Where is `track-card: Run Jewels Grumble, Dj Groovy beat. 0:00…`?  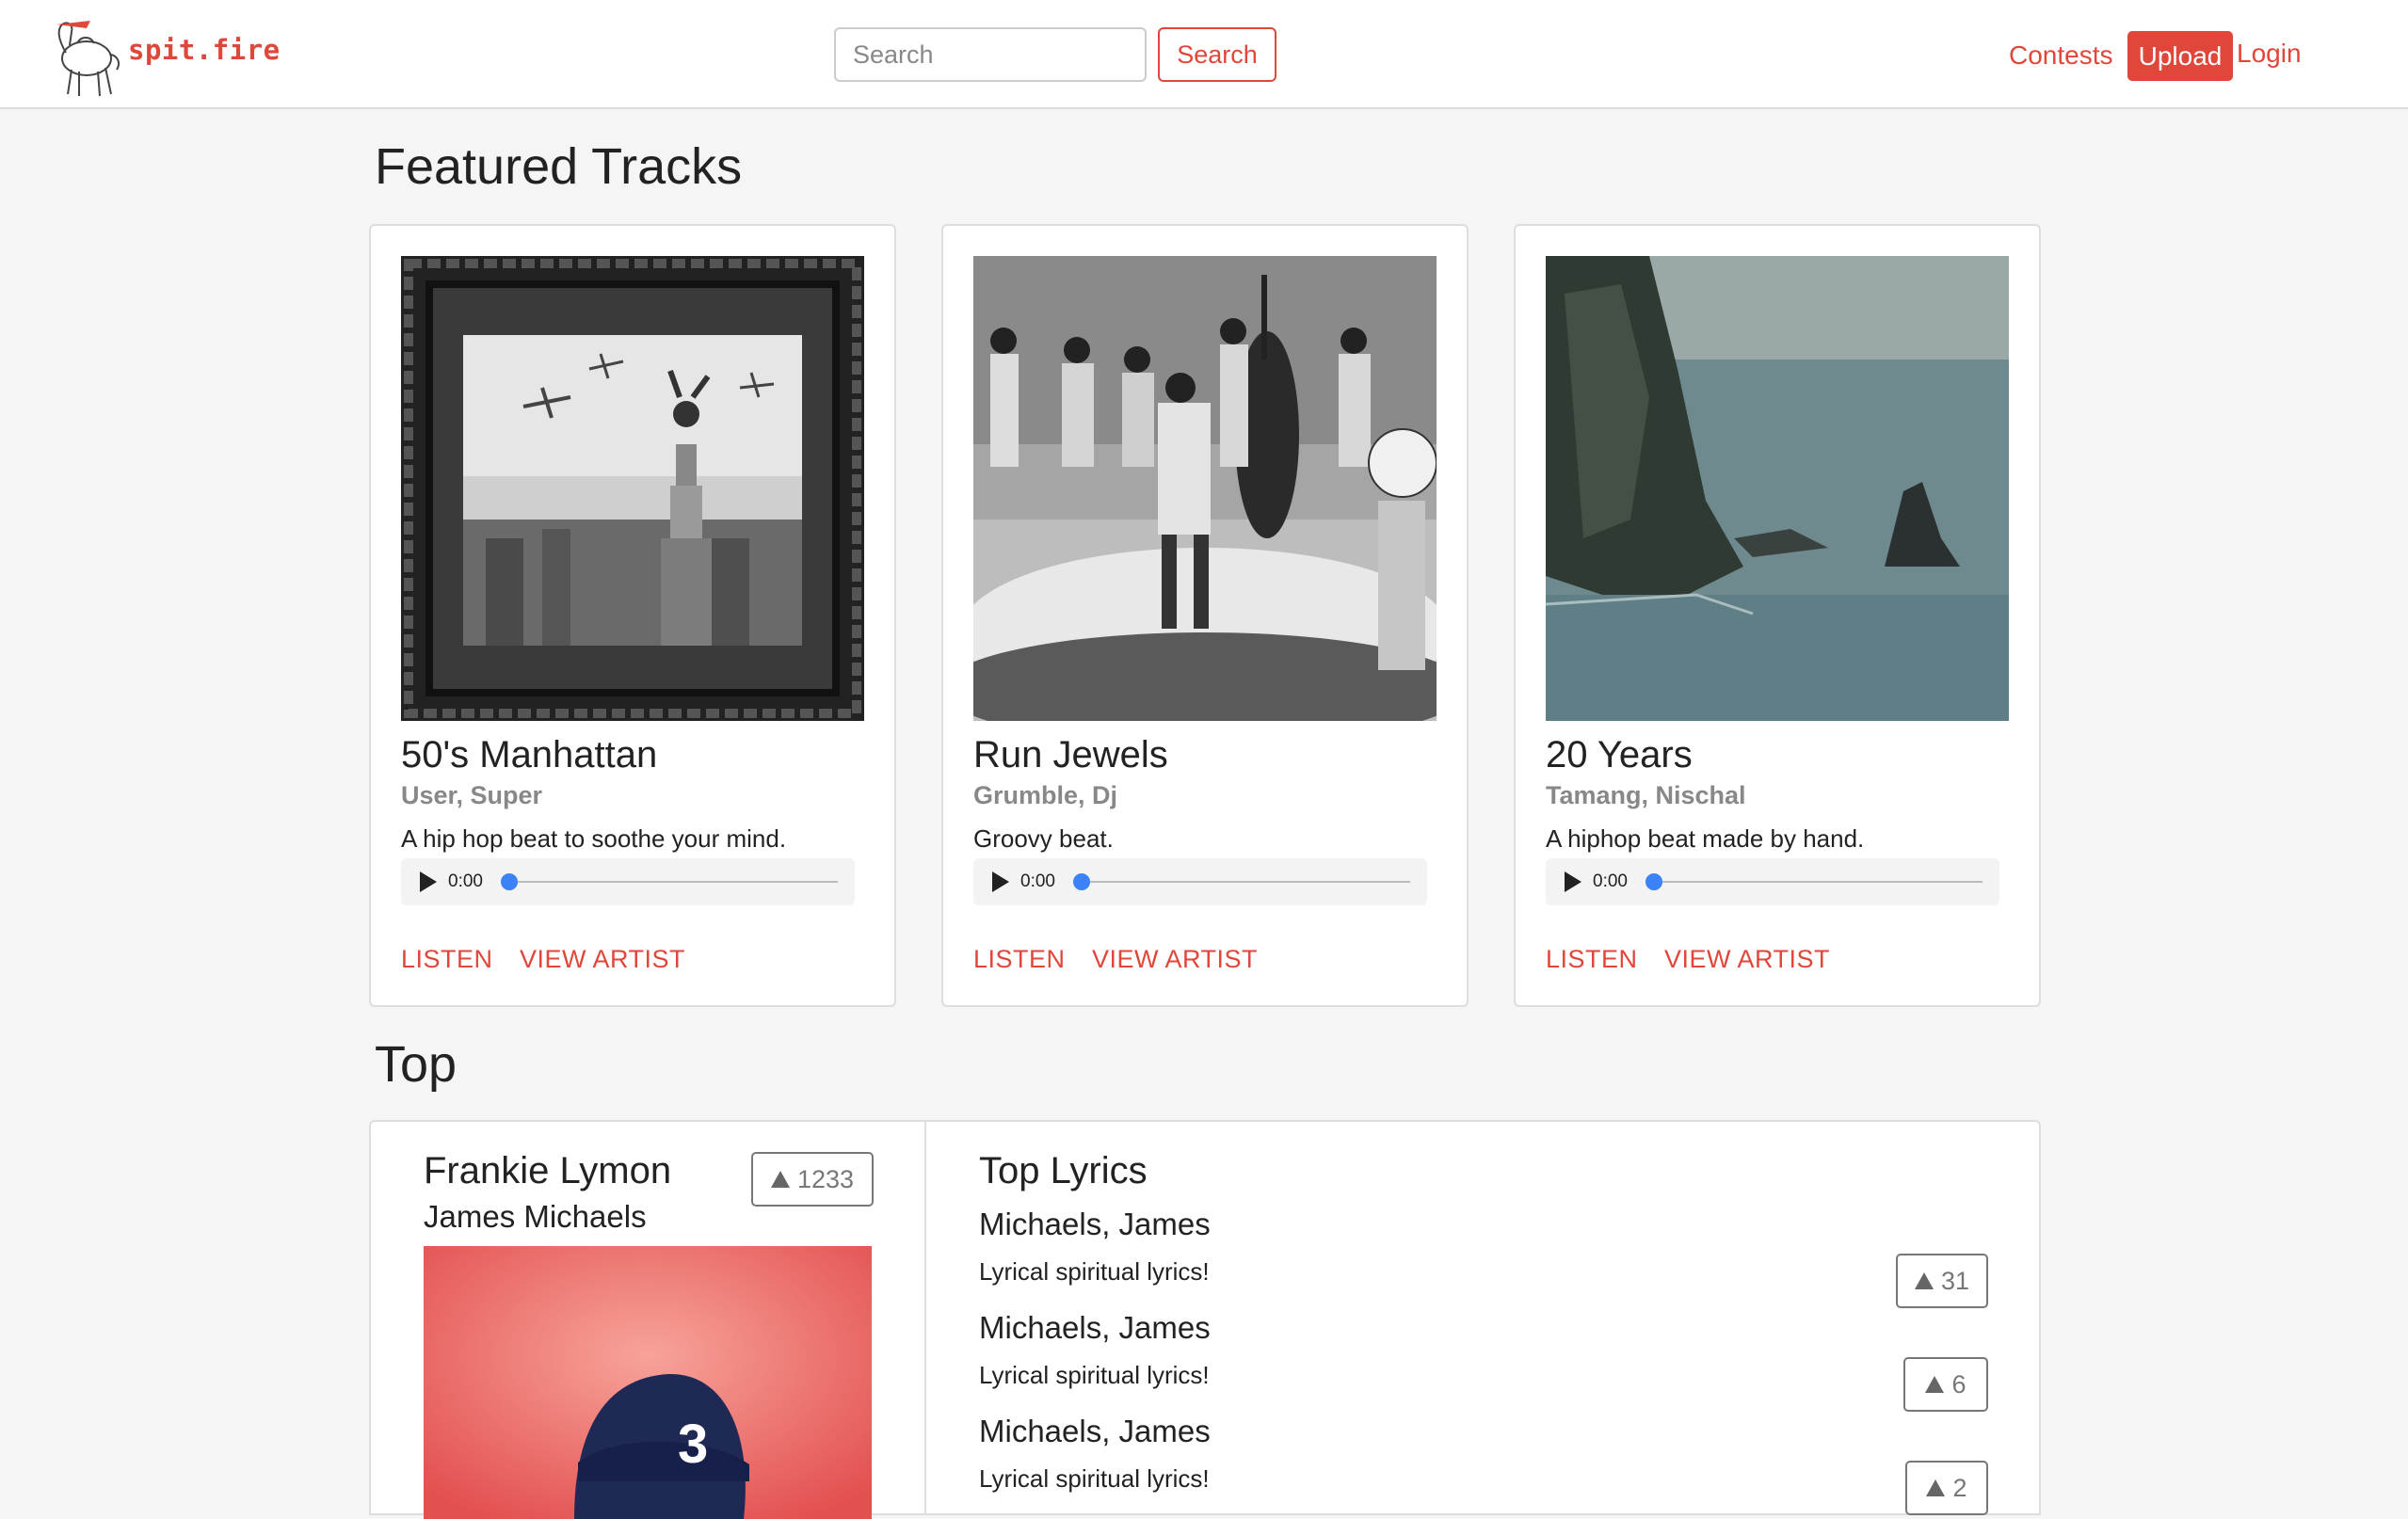 track-card: Run Jewels Grumble, Dj Groovy beat. 0:00… is located at coordinates (1205, 615).